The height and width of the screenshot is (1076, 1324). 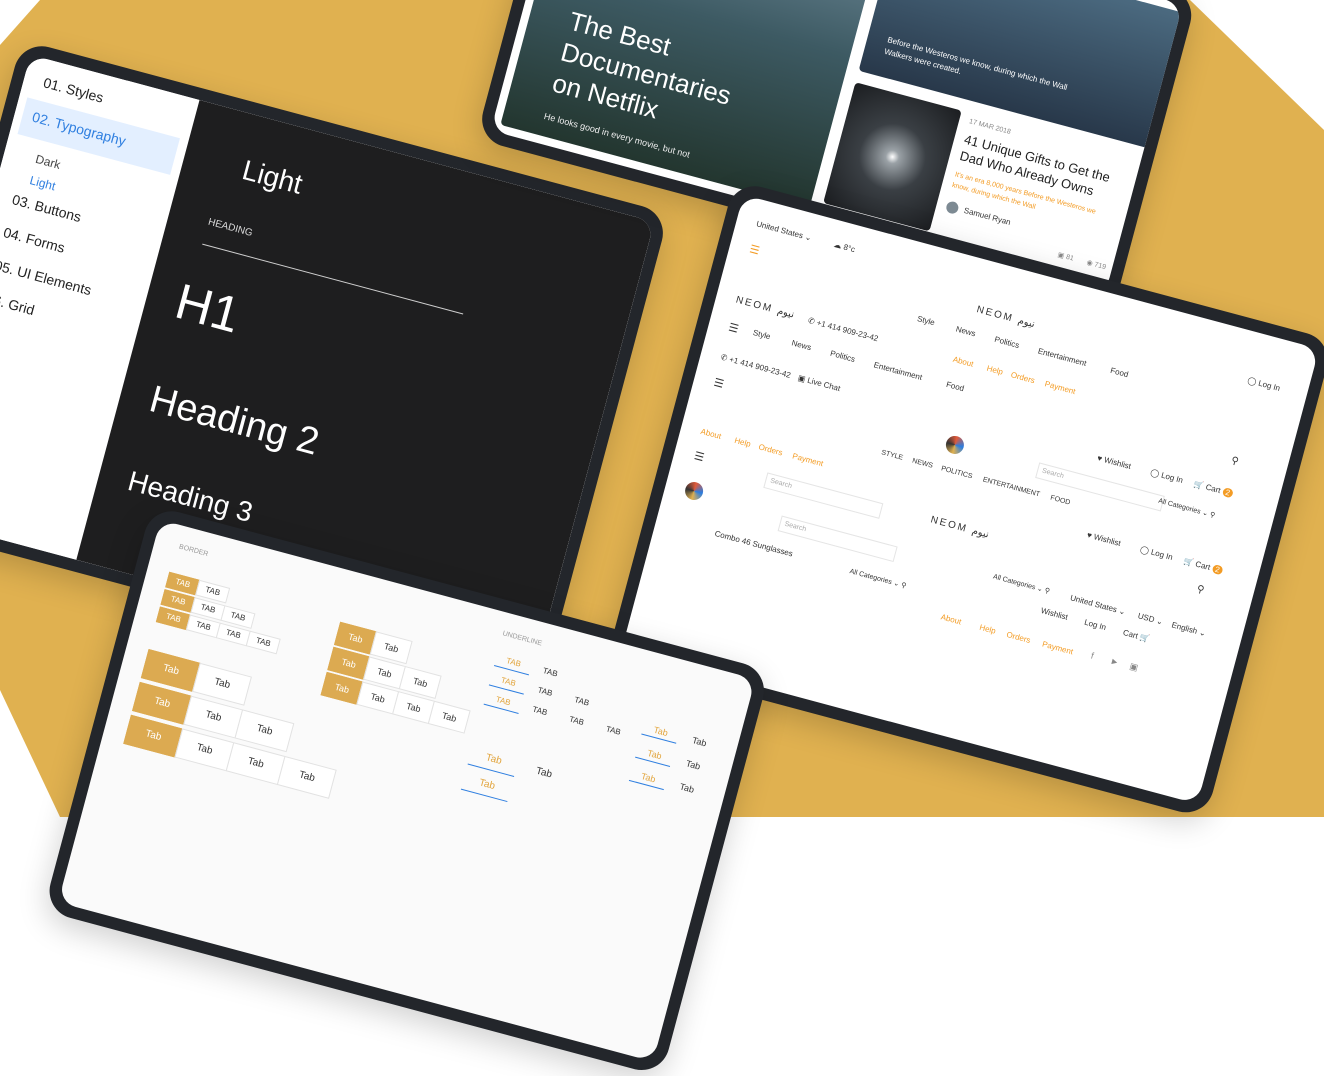 What do you see at coordinates (18, 304) in the screenshot?
I see `sidebar-item-grid: 06. Grid` at bounding box center [18, 304].